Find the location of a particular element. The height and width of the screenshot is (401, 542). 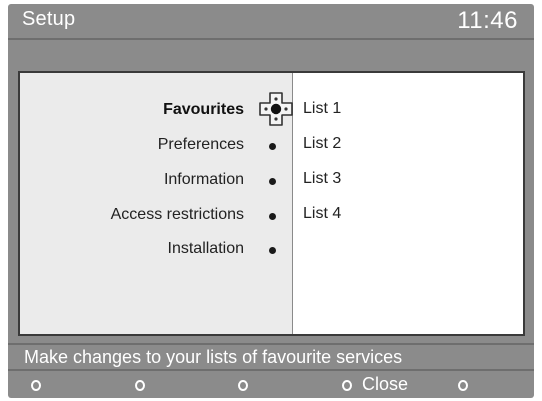

yellow-key-icon is located at coordinates (243, 385).